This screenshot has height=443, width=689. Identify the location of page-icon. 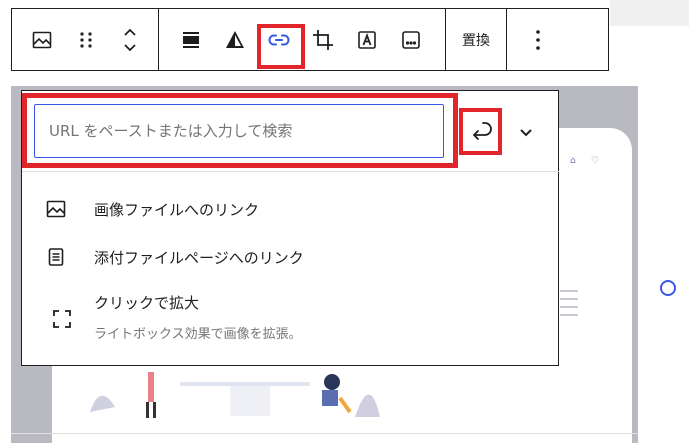
(56, 257).